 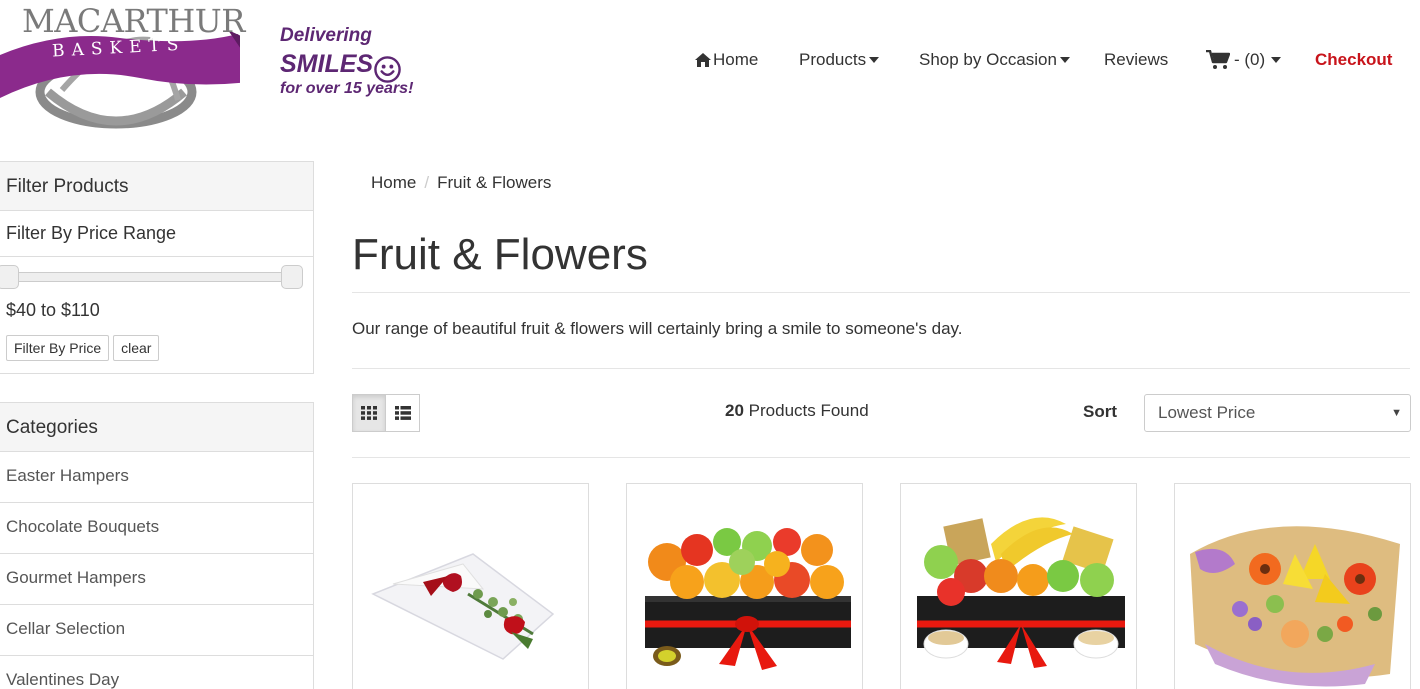 I want to click on products-count: 20, so click(x=734, y=410).